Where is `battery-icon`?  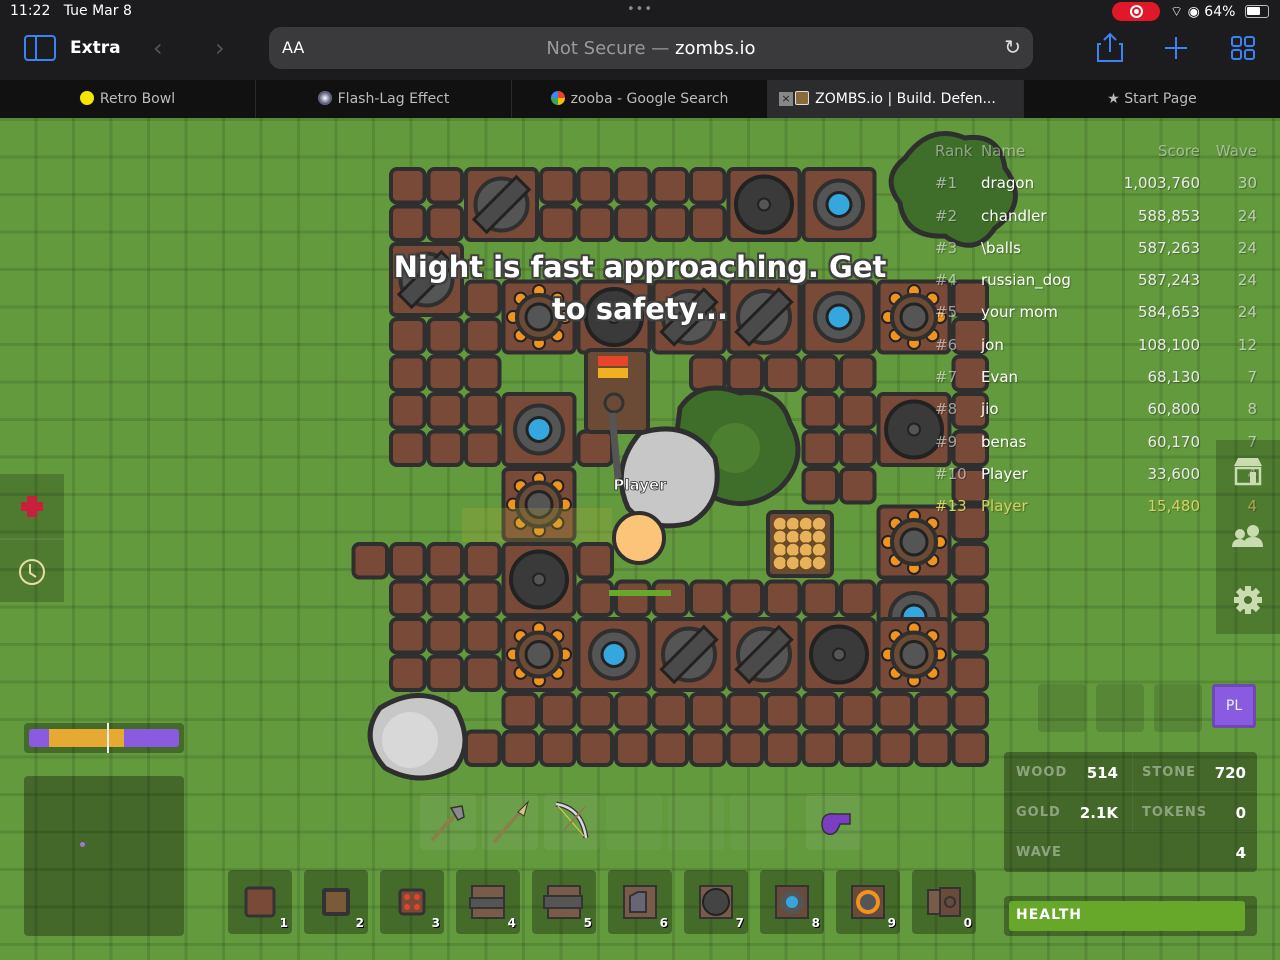 battery-icon is located at coordinates (1257, 11).